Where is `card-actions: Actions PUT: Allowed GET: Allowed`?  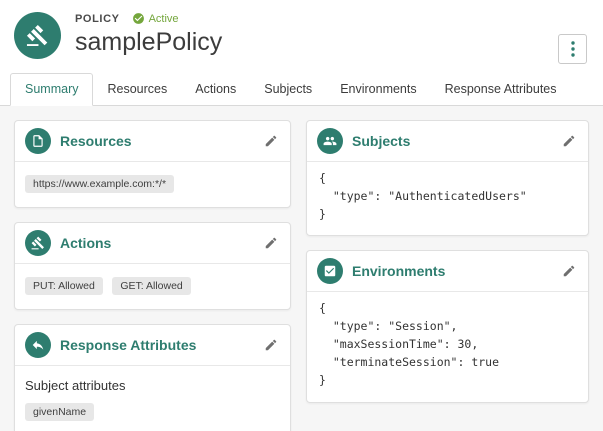
card-actions: Actions PUT: Allowed GET: Allowed is located at coordinates (152, 266).